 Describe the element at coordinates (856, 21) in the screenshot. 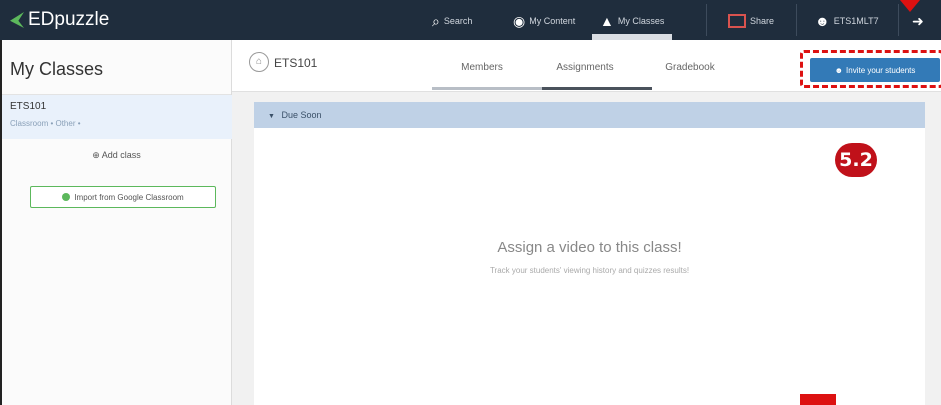

I see `nav-user-label: ETS1MLT7` at that location.